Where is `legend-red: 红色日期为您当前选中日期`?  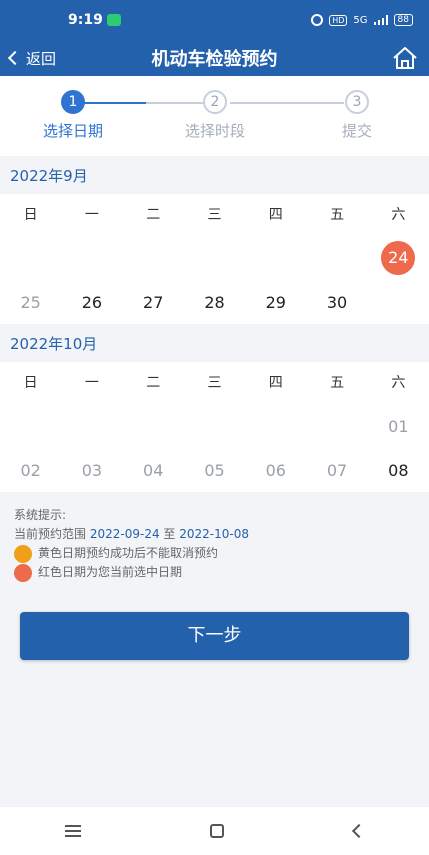 legend-red: 红色日期为您当前选中日期 is located at coordinates (214, 572).